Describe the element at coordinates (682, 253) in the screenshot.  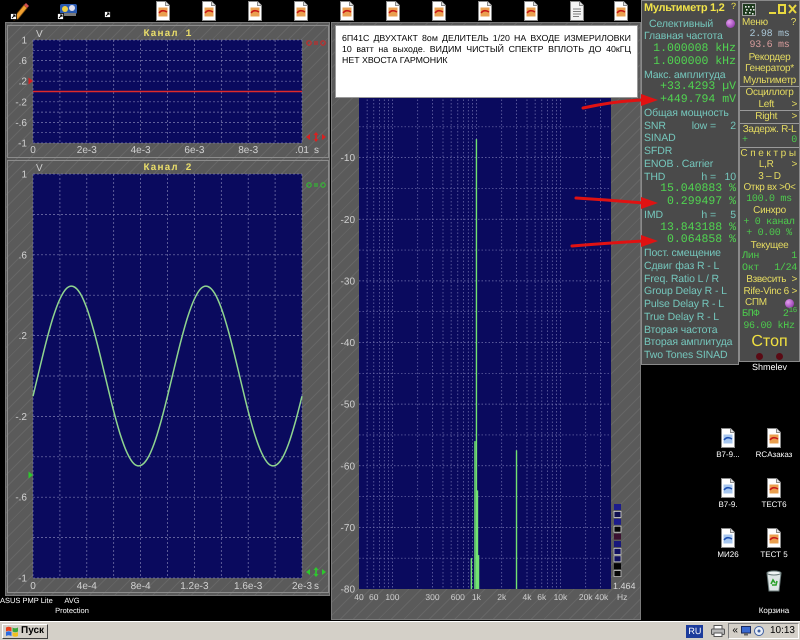
I see `measure-option: Пост. смещение` at that location.